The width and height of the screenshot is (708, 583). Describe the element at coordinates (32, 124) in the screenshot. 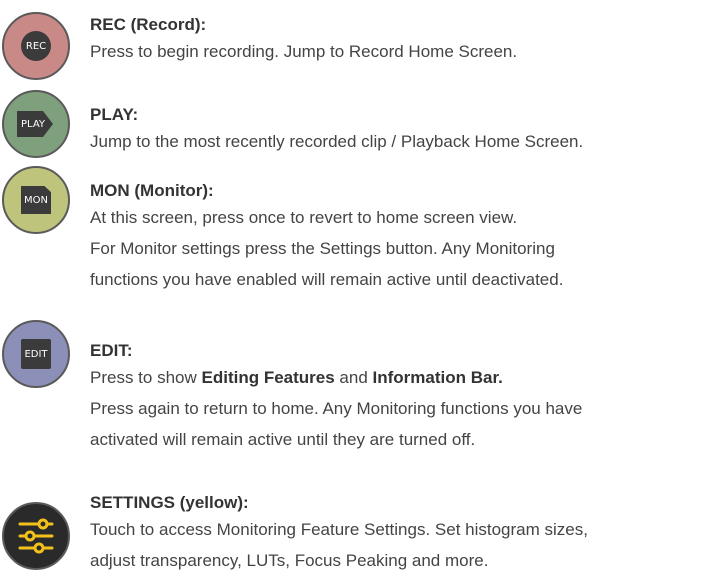

I see `play-icon-label: PLAY` at that location.